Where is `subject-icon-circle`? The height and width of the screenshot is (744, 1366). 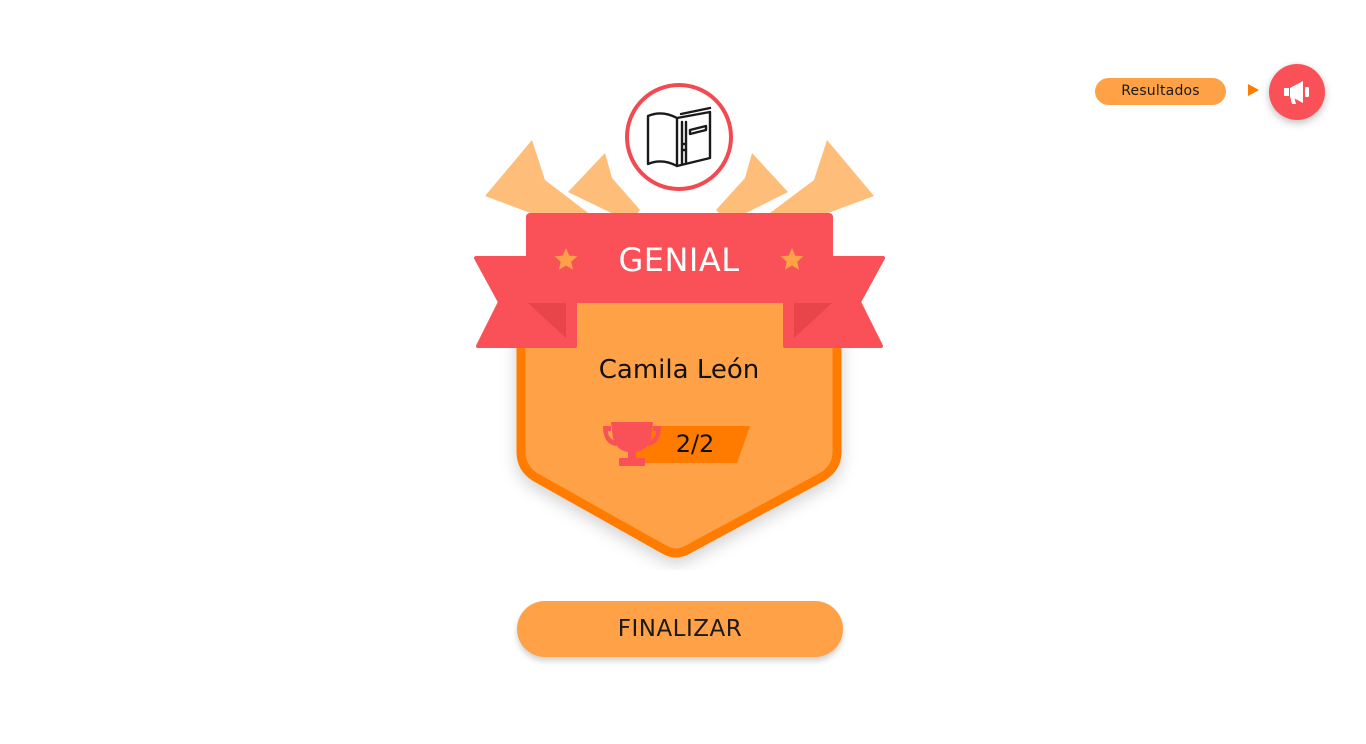
subject-icon-circle is located at coordinates (679, 137).